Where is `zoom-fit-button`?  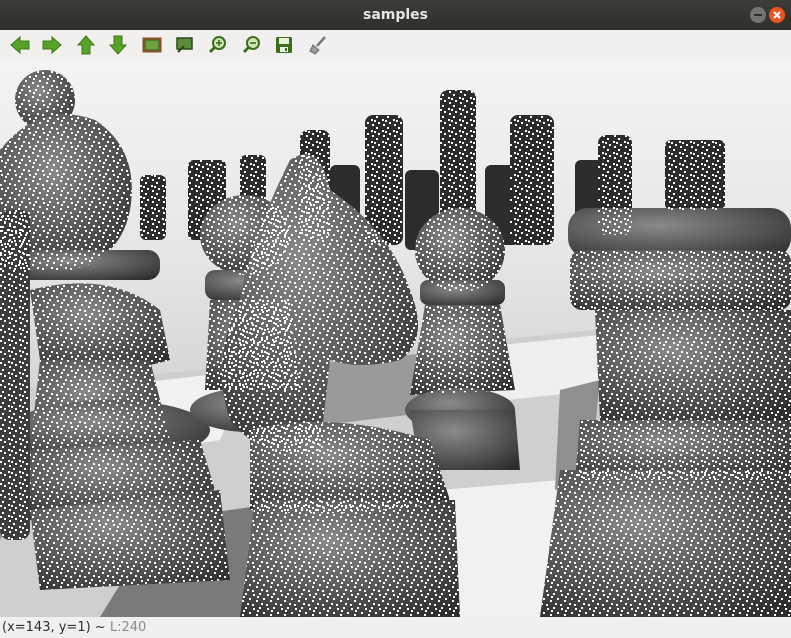 zoom-fit-button is located at coordinates (185, 45).